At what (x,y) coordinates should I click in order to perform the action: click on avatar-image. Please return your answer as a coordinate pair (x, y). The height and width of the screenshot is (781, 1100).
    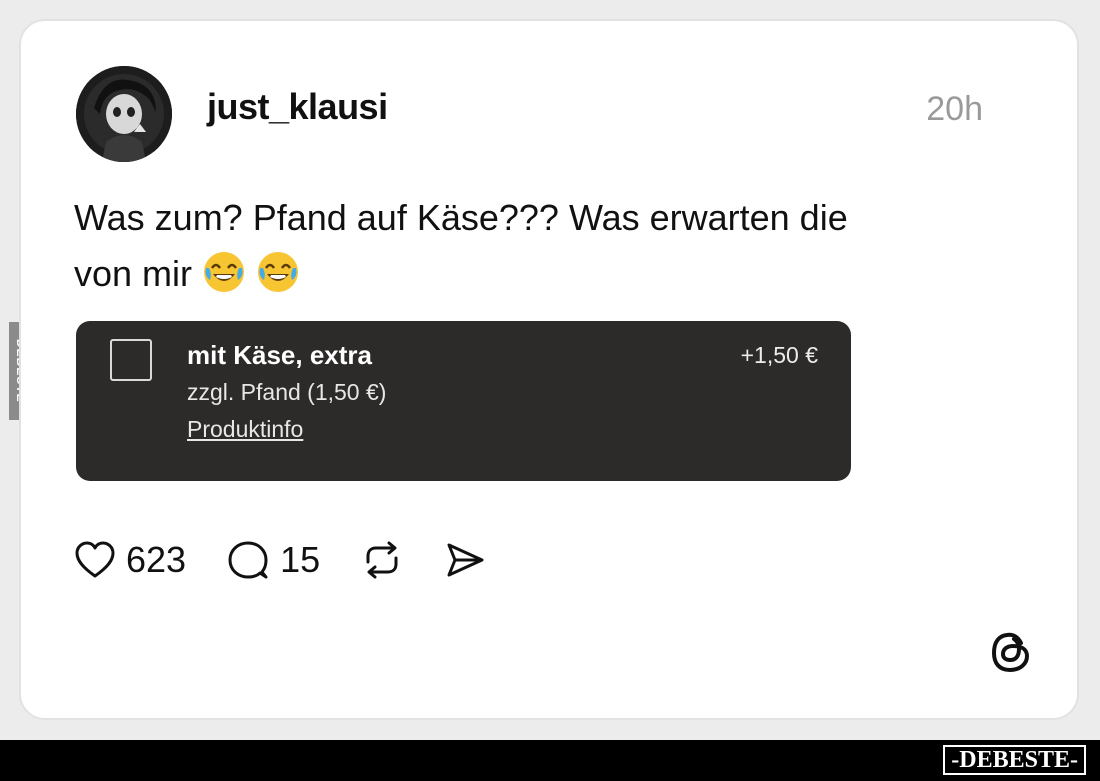
    Looking at the image, I should click on (124, 114).